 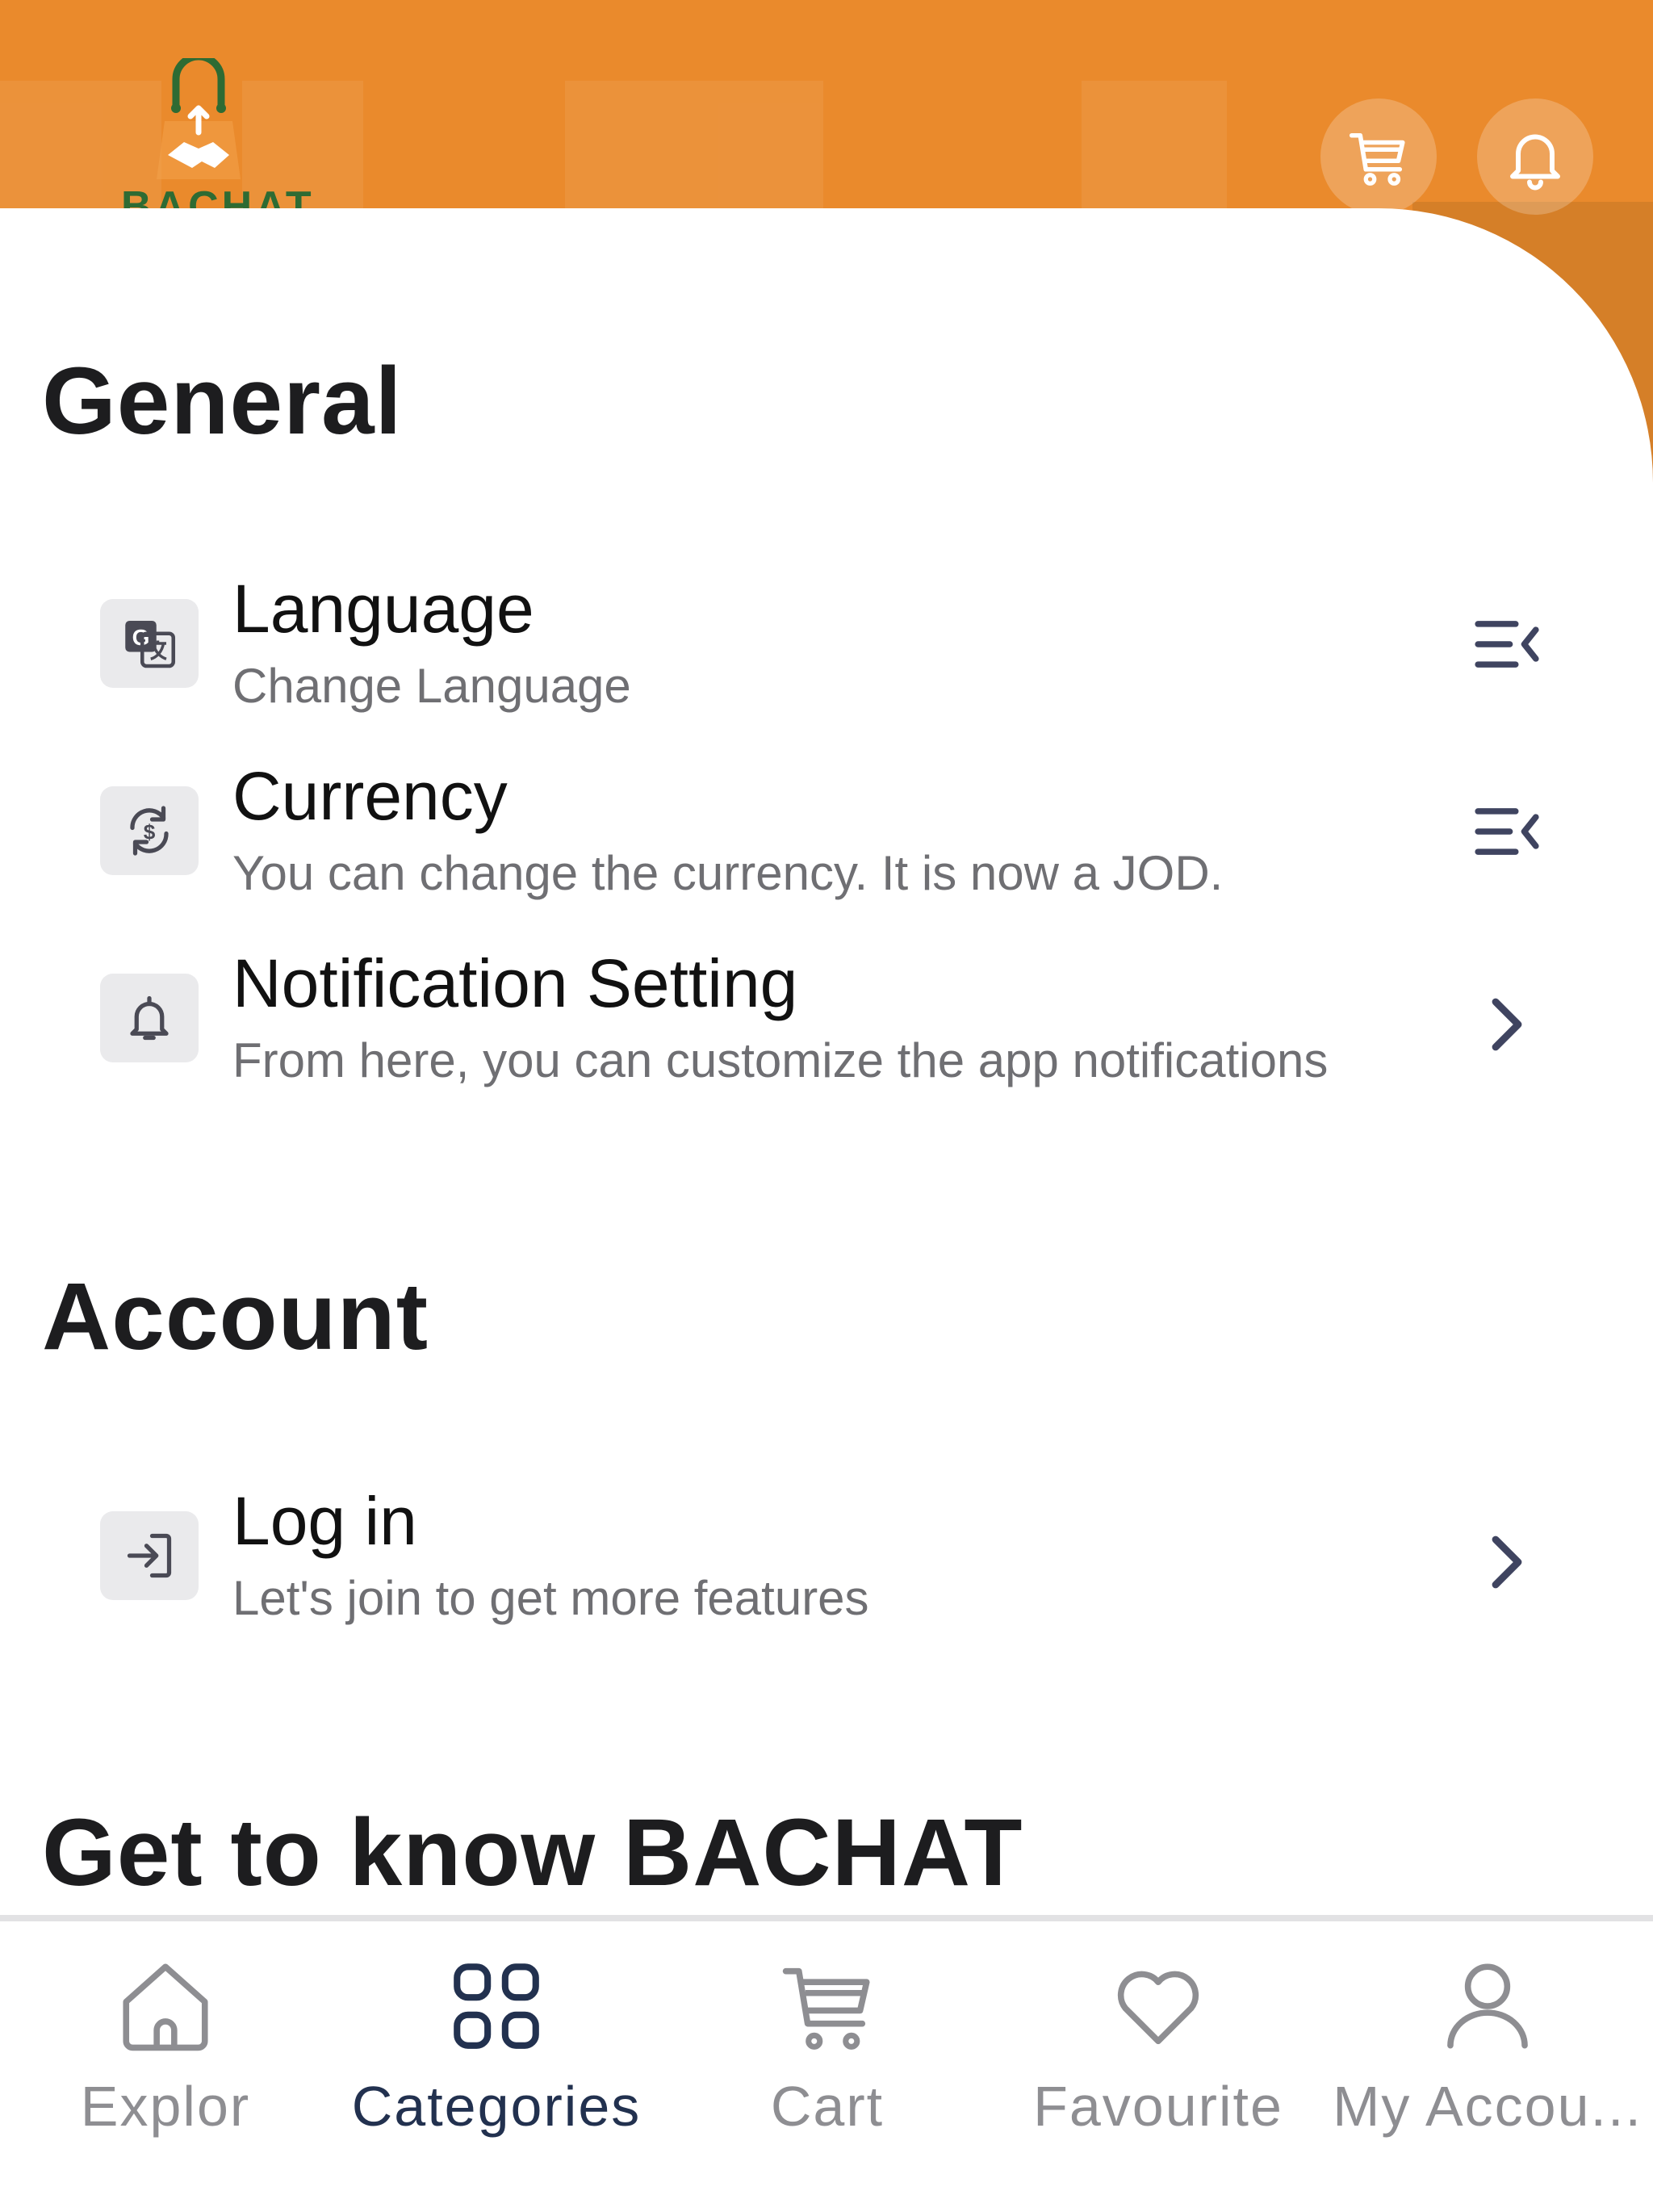 What do you see at coordinates (166, 2106) in the screenshot?
I see `nav-label: Explor` at bounding box center [166, 2106].